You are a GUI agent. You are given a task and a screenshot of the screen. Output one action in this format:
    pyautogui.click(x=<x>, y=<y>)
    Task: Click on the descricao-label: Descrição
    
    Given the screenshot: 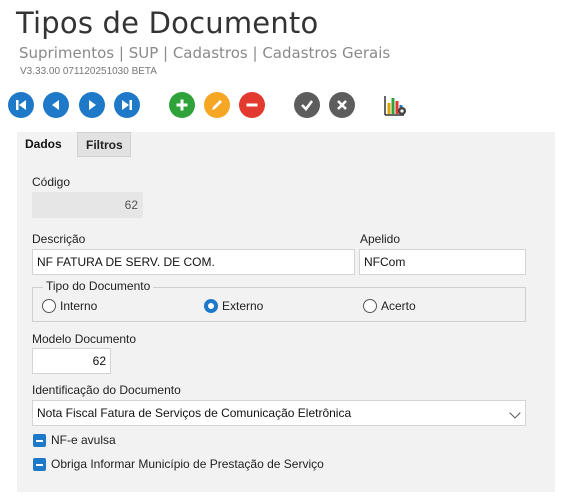 What is the action you would take?
    pyautogui.click(x=59, y=239)
    